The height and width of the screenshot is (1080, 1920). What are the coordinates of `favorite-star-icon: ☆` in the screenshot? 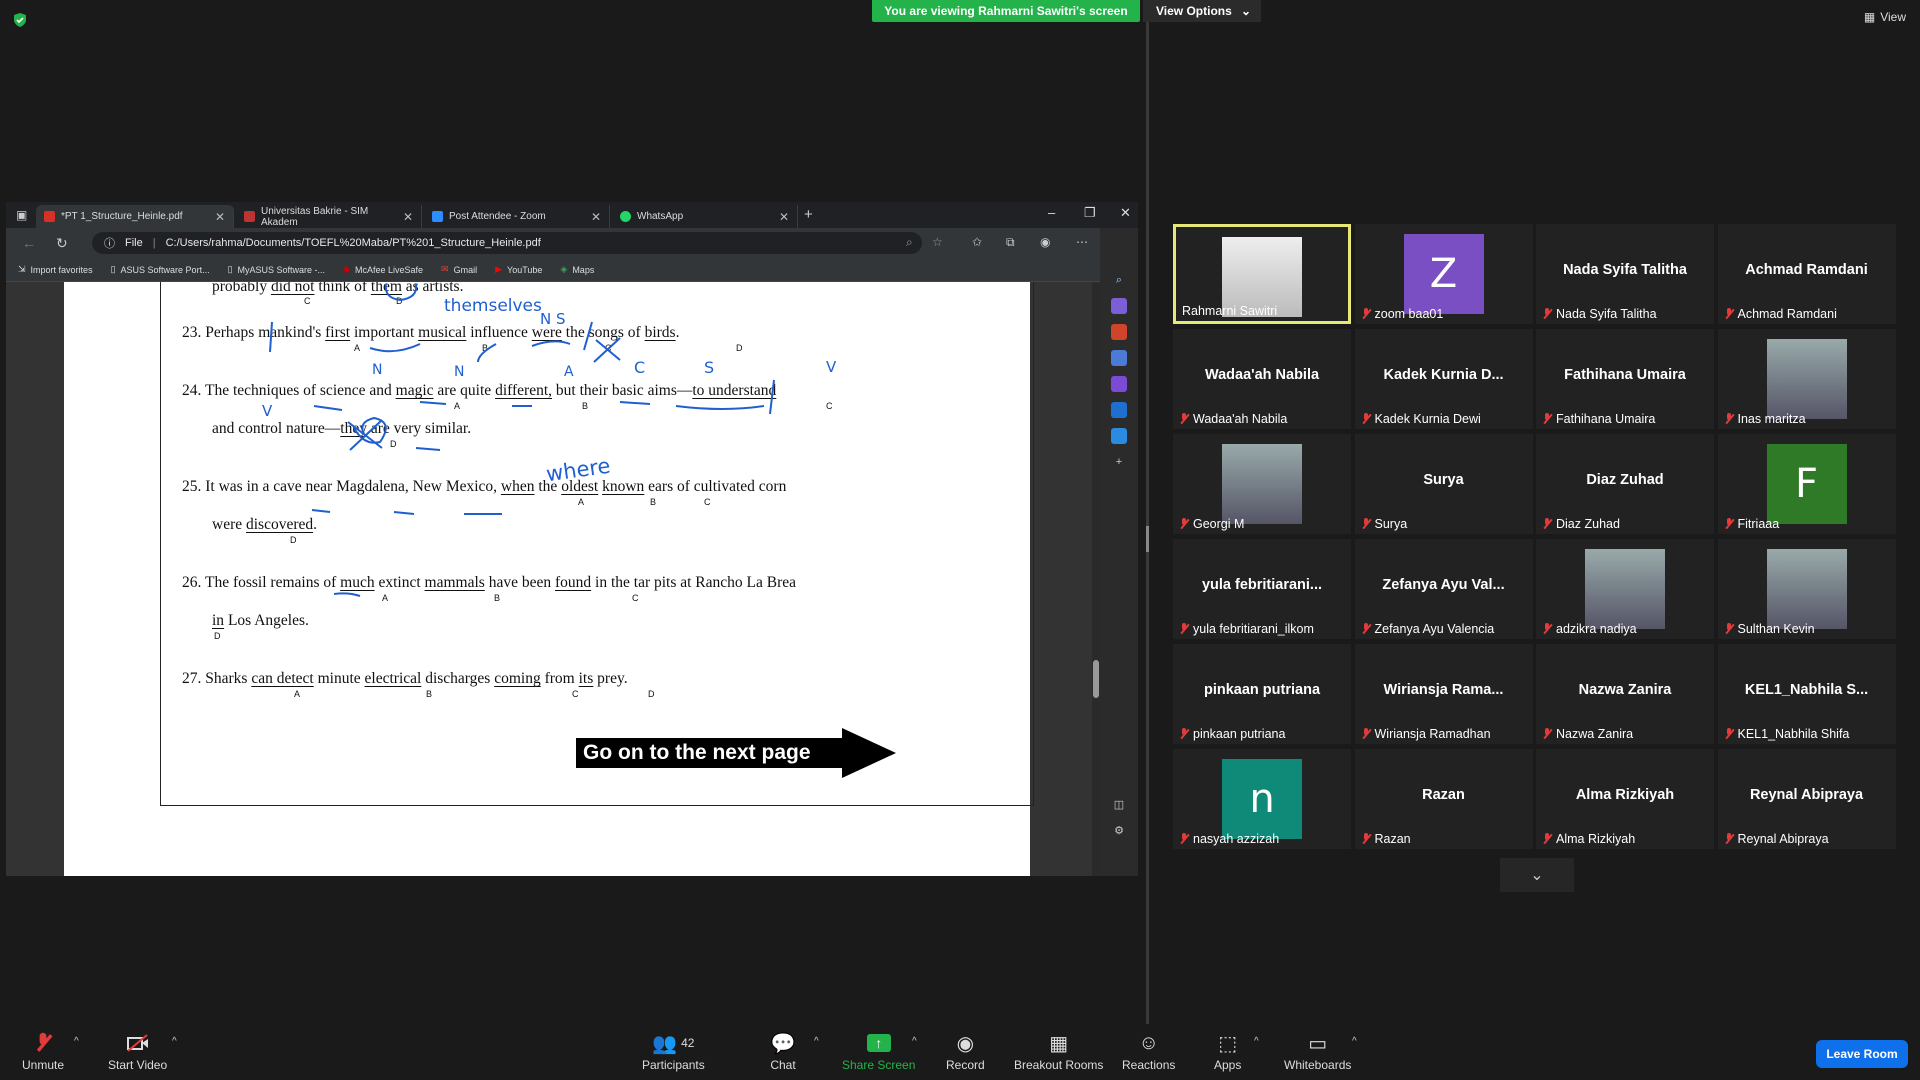 It's located at (937, 242).